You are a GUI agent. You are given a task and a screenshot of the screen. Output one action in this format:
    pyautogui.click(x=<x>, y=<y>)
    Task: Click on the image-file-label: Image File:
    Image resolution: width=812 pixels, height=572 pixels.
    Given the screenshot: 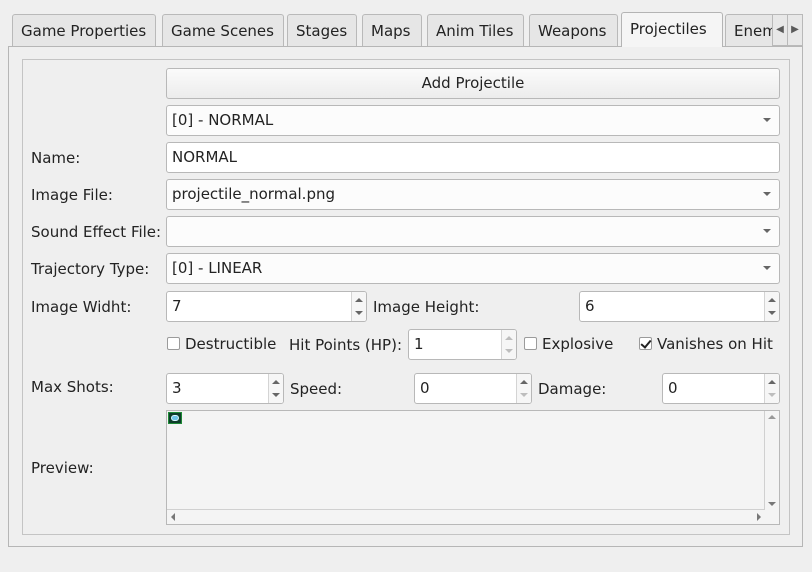 What is the action you would take?
    pyautogui.click(x=72, y=195)
    